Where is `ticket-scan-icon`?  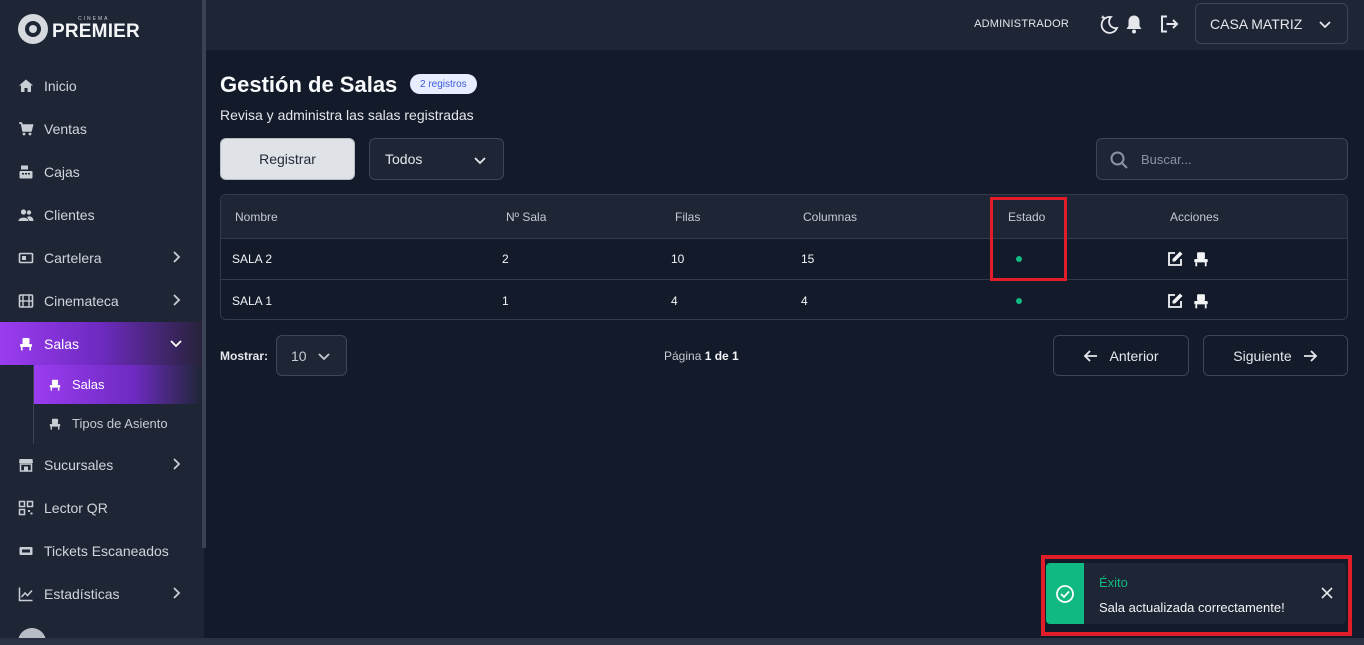
ticket-scan-icon is located at coordinates (26, 551).